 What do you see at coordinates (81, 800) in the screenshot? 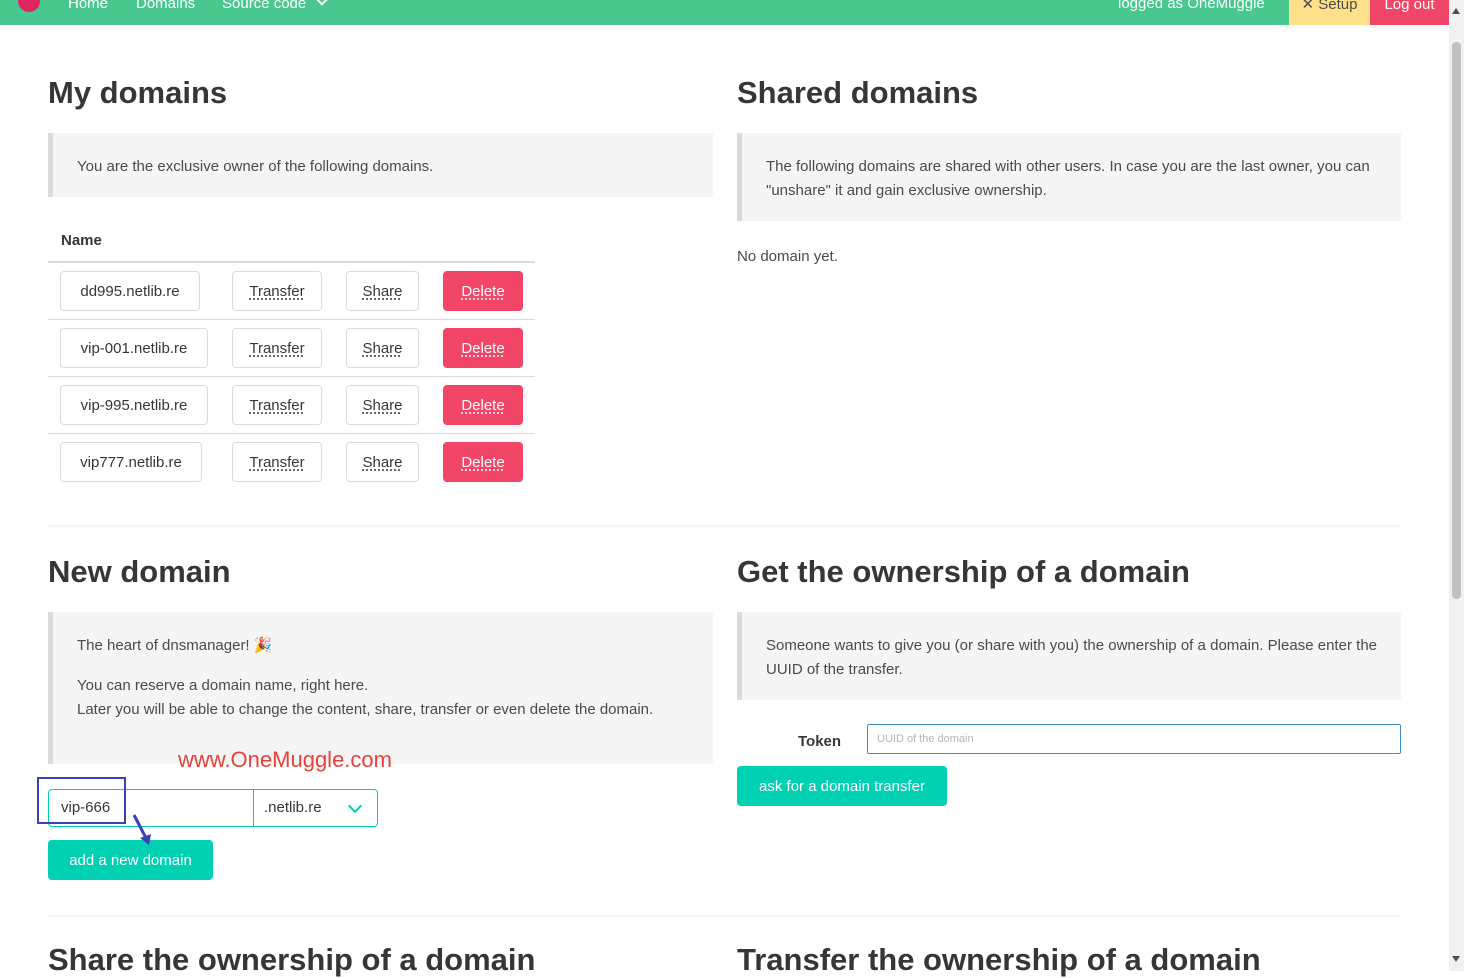
I see `annotation-highlight-box` at bounding box center [81, 800].